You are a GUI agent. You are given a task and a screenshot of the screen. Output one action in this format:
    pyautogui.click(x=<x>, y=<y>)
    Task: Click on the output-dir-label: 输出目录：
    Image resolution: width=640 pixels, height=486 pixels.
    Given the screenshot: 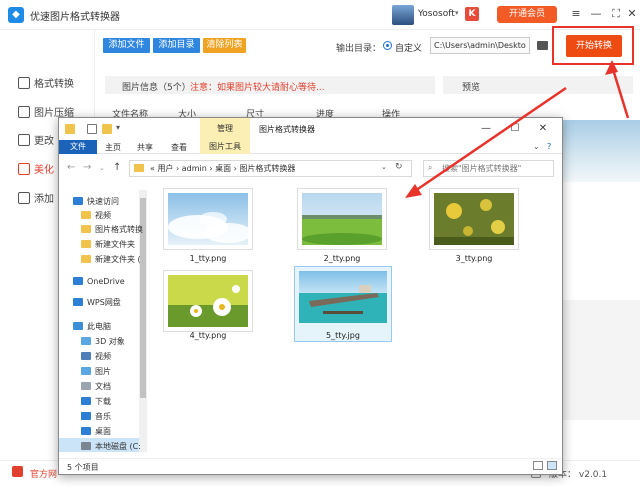 What is the action you would take?
    pyautogui.click(x=359, y=49)
    